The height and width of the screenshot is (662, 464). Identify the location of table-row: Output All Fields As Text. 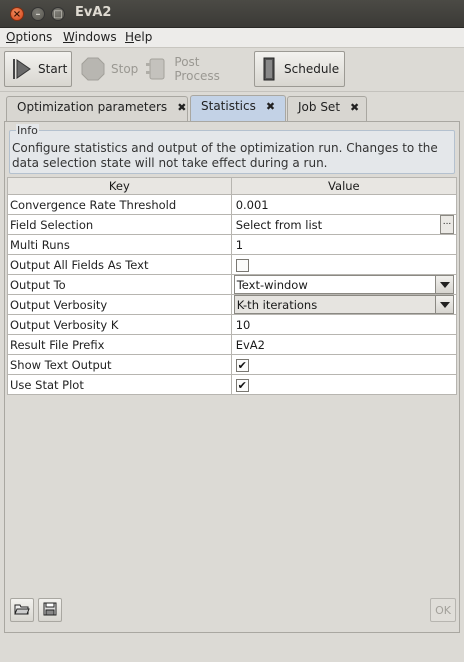
(232, 264).